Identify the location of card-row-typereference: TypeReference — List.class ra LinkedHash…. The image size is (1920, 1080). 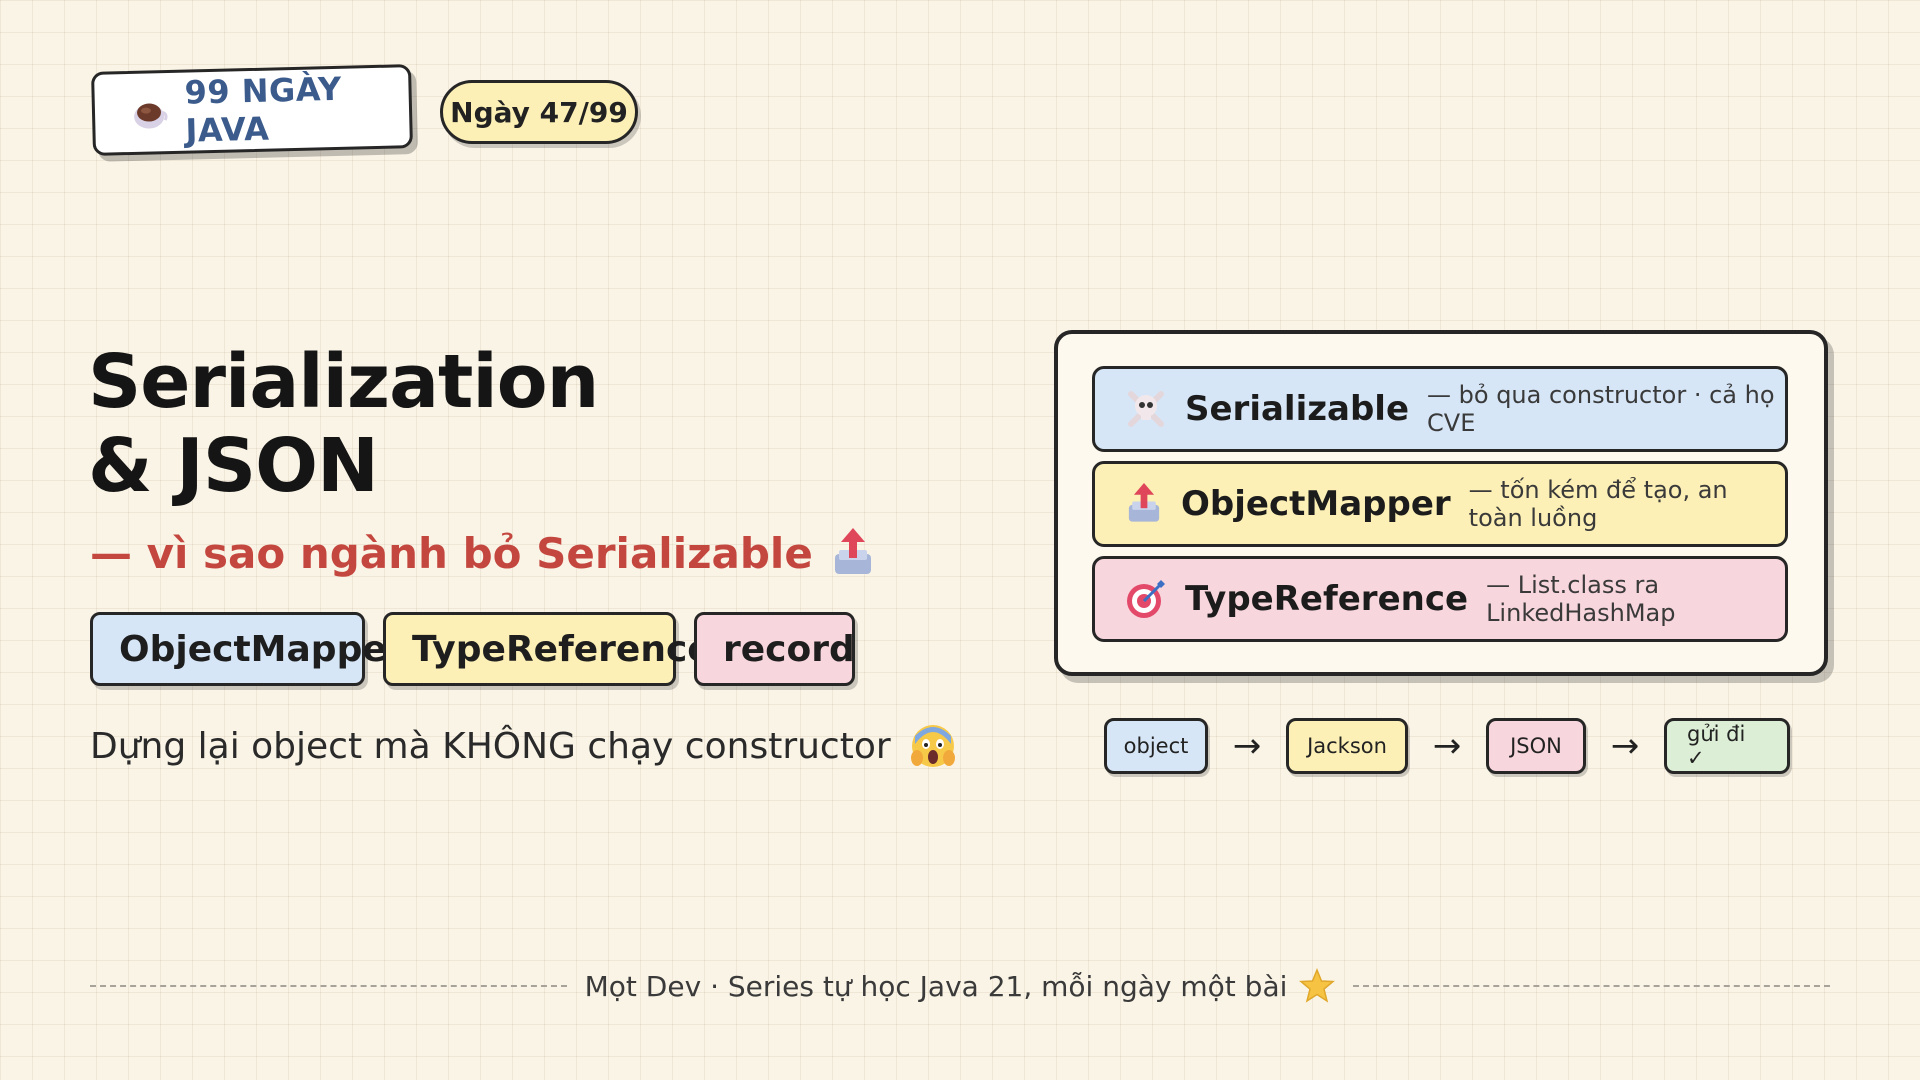
(1440, 599).